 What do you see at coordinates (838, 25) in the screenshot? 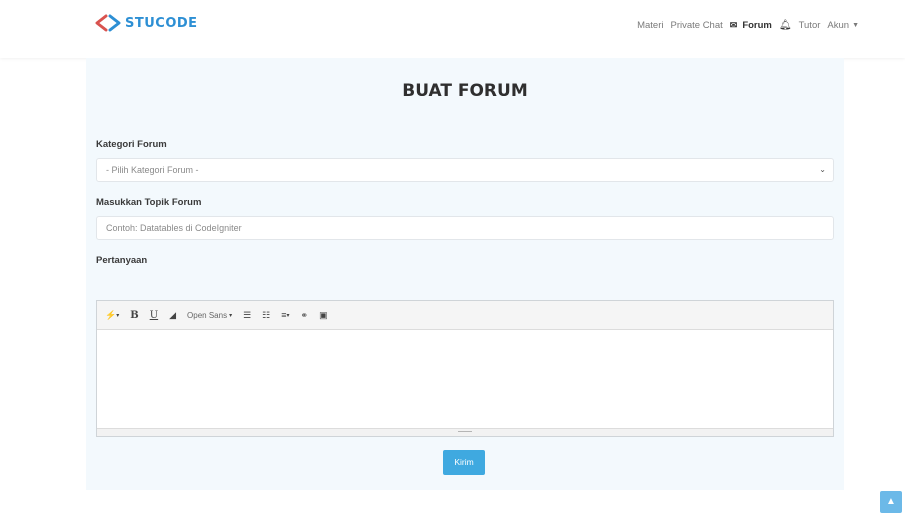
I see `nav-item-akun-label: Akun` at bounding box center [838, 25].